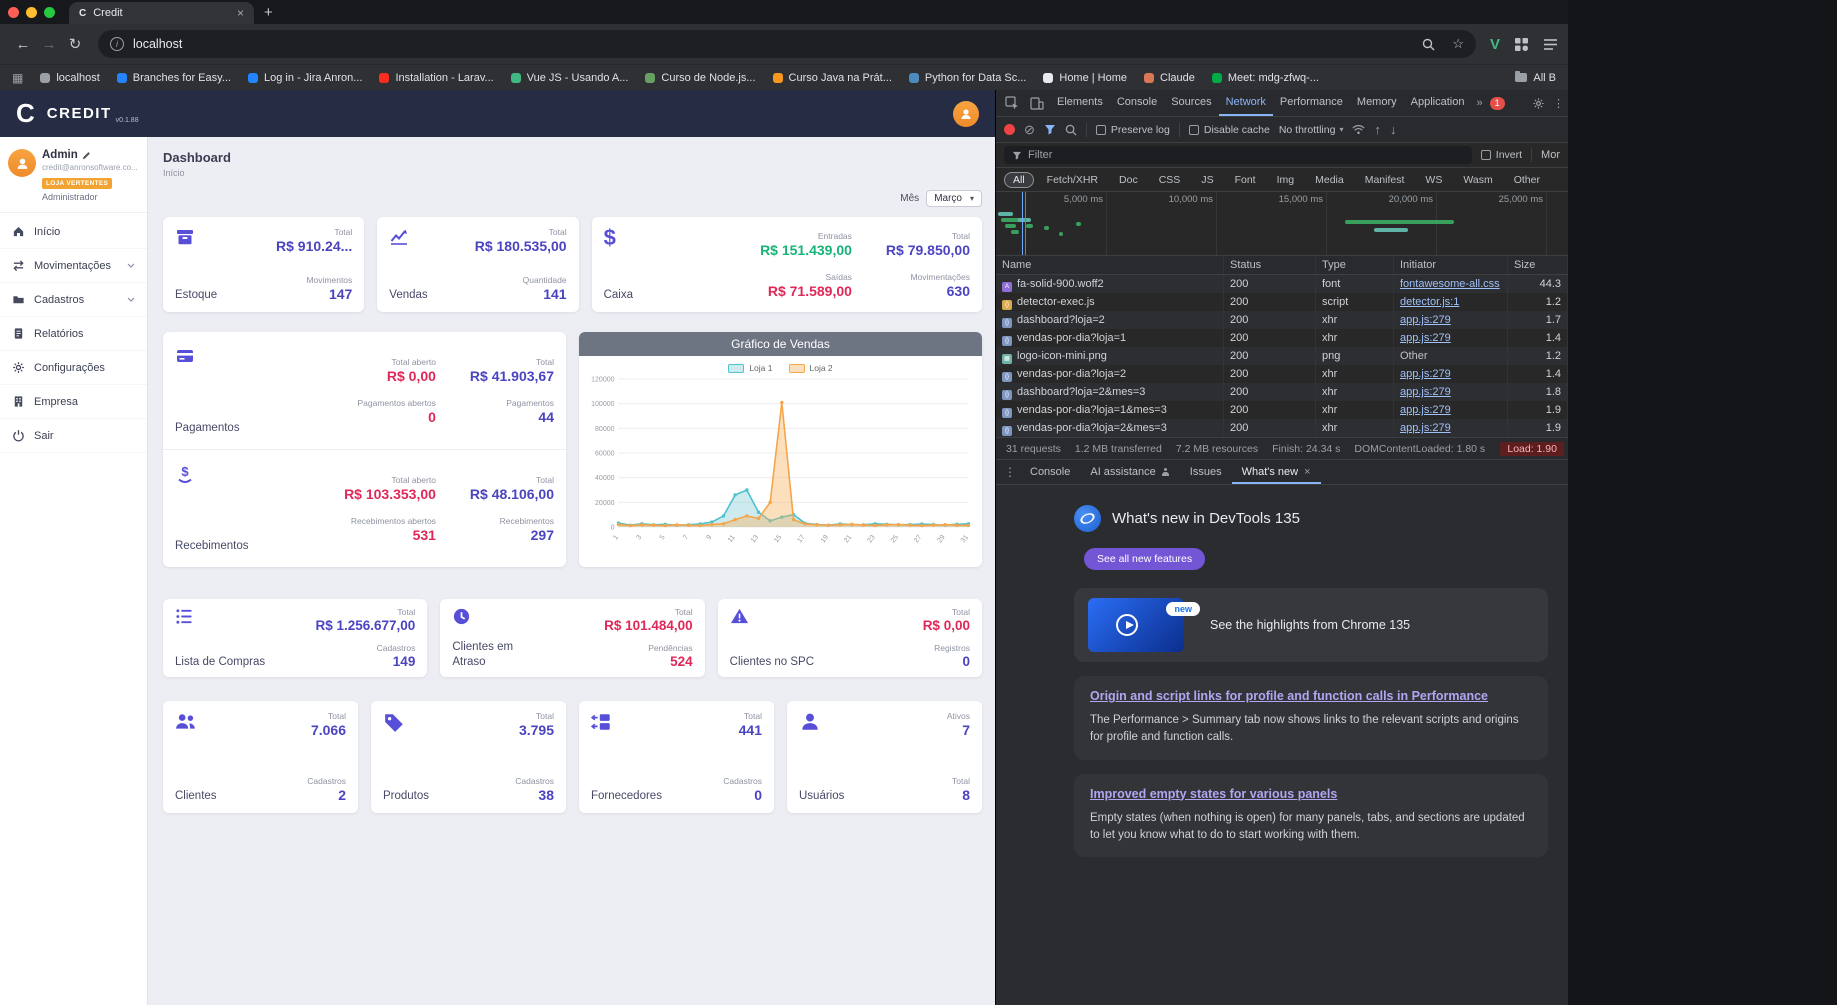 This screenshot has width=1837, height=1005. Describe the element at coordinates (1311, 625) in the screenshot. I see `highlight-card: new See the highlights from Chrome 135` at that location.